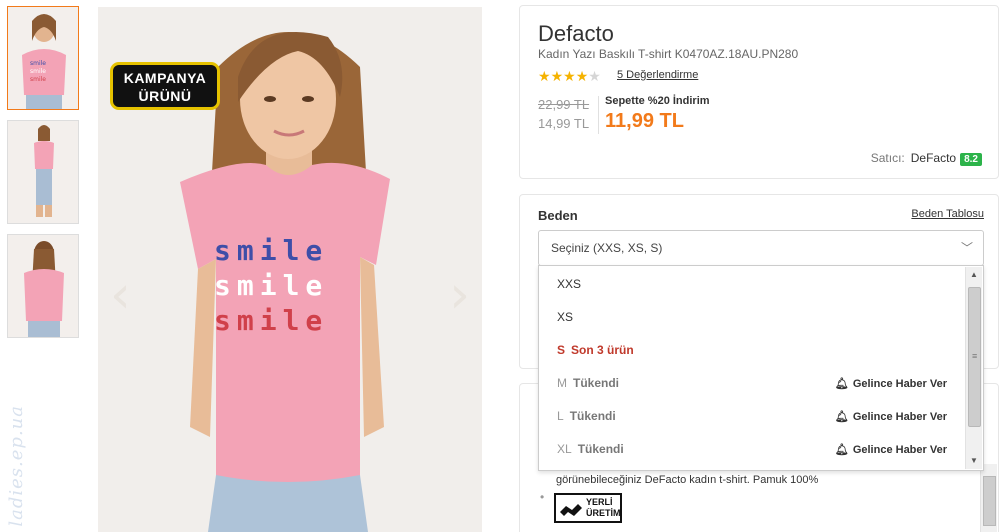 Image resolution: width=999 pixels, height=532 pixels. What do you see at coordinates (887, 158) in the screenshot?
I see `seller-label: Satıcı:` at bounding box center [887, 158].